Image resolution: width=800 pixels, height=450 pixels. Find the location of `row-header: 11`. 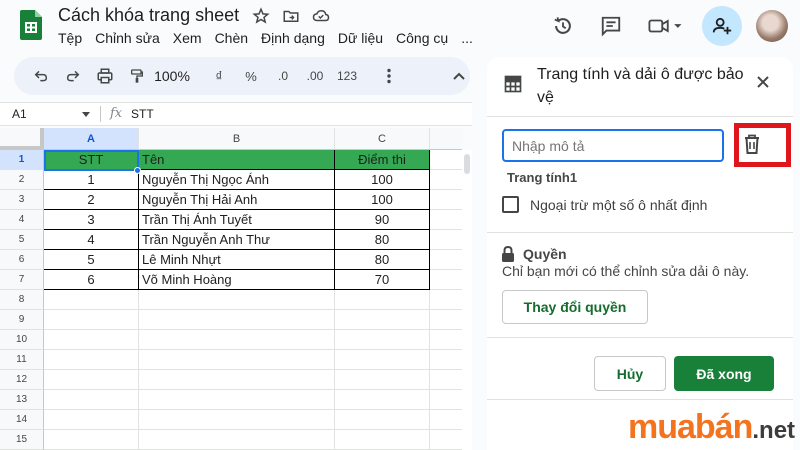

row-header: 11 is located at coordinates (22, 360).